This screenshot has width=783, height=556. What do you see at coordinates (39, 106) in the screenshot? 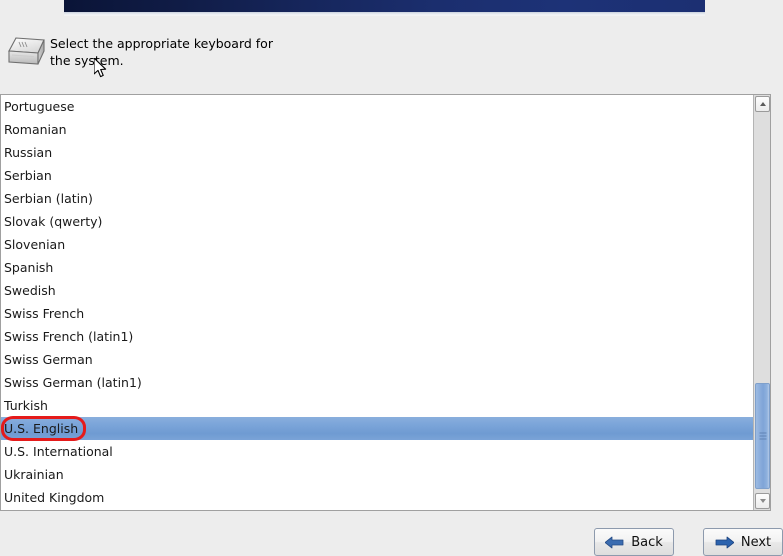
I see `list-item-label: Portuguese` at bounding box center [39, 106].